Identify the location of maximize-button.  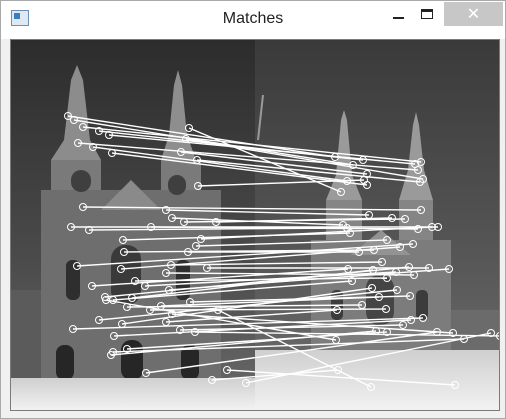
(427, 14).